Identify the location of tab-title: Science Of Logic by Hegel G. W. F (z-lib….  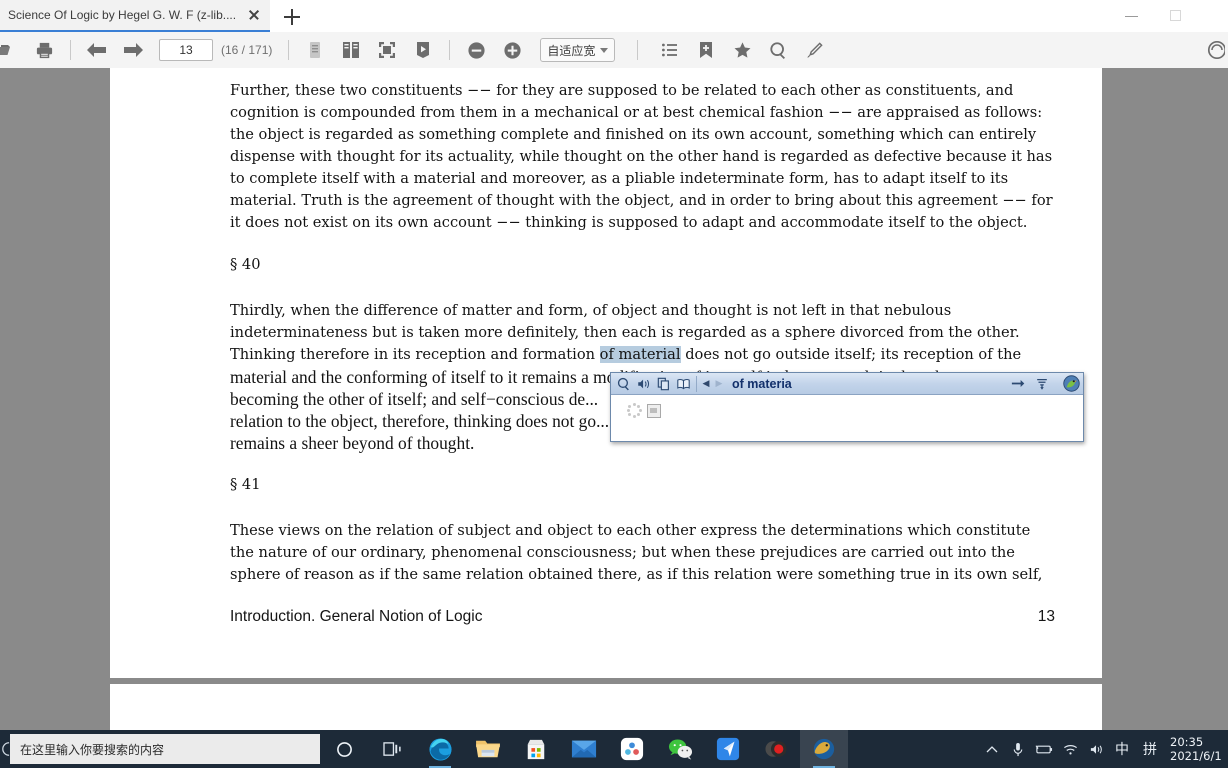
(122, 15).